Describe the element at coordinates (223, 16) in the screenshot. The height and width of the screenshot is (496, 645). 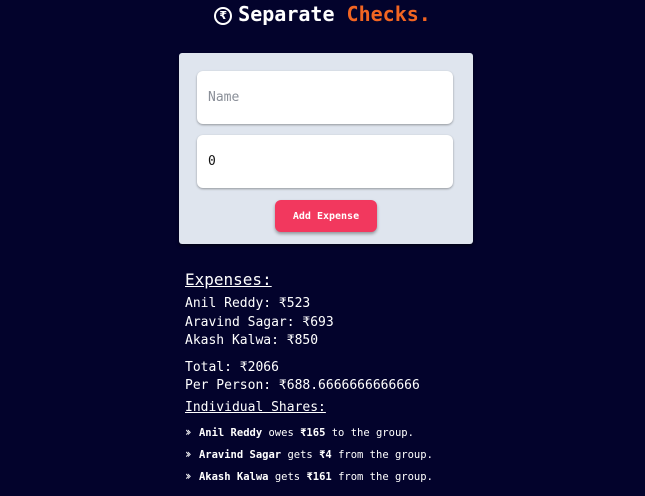
I see `rupee-icon: ₹` at that location.